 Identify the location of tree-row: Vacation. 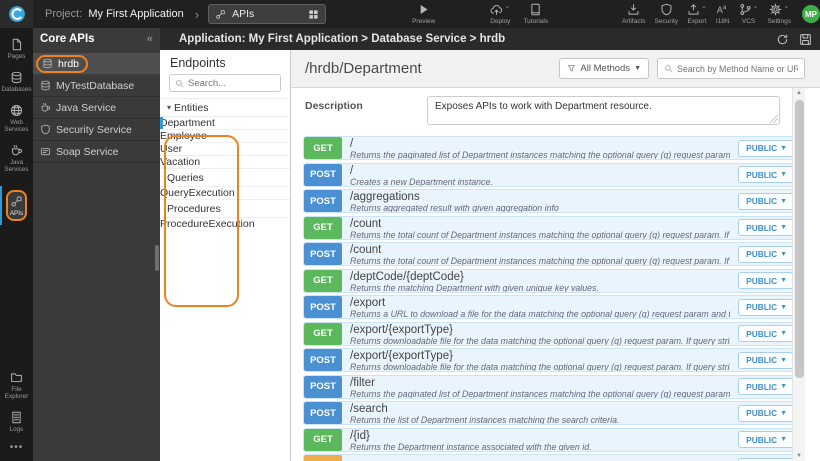
(225, 161).